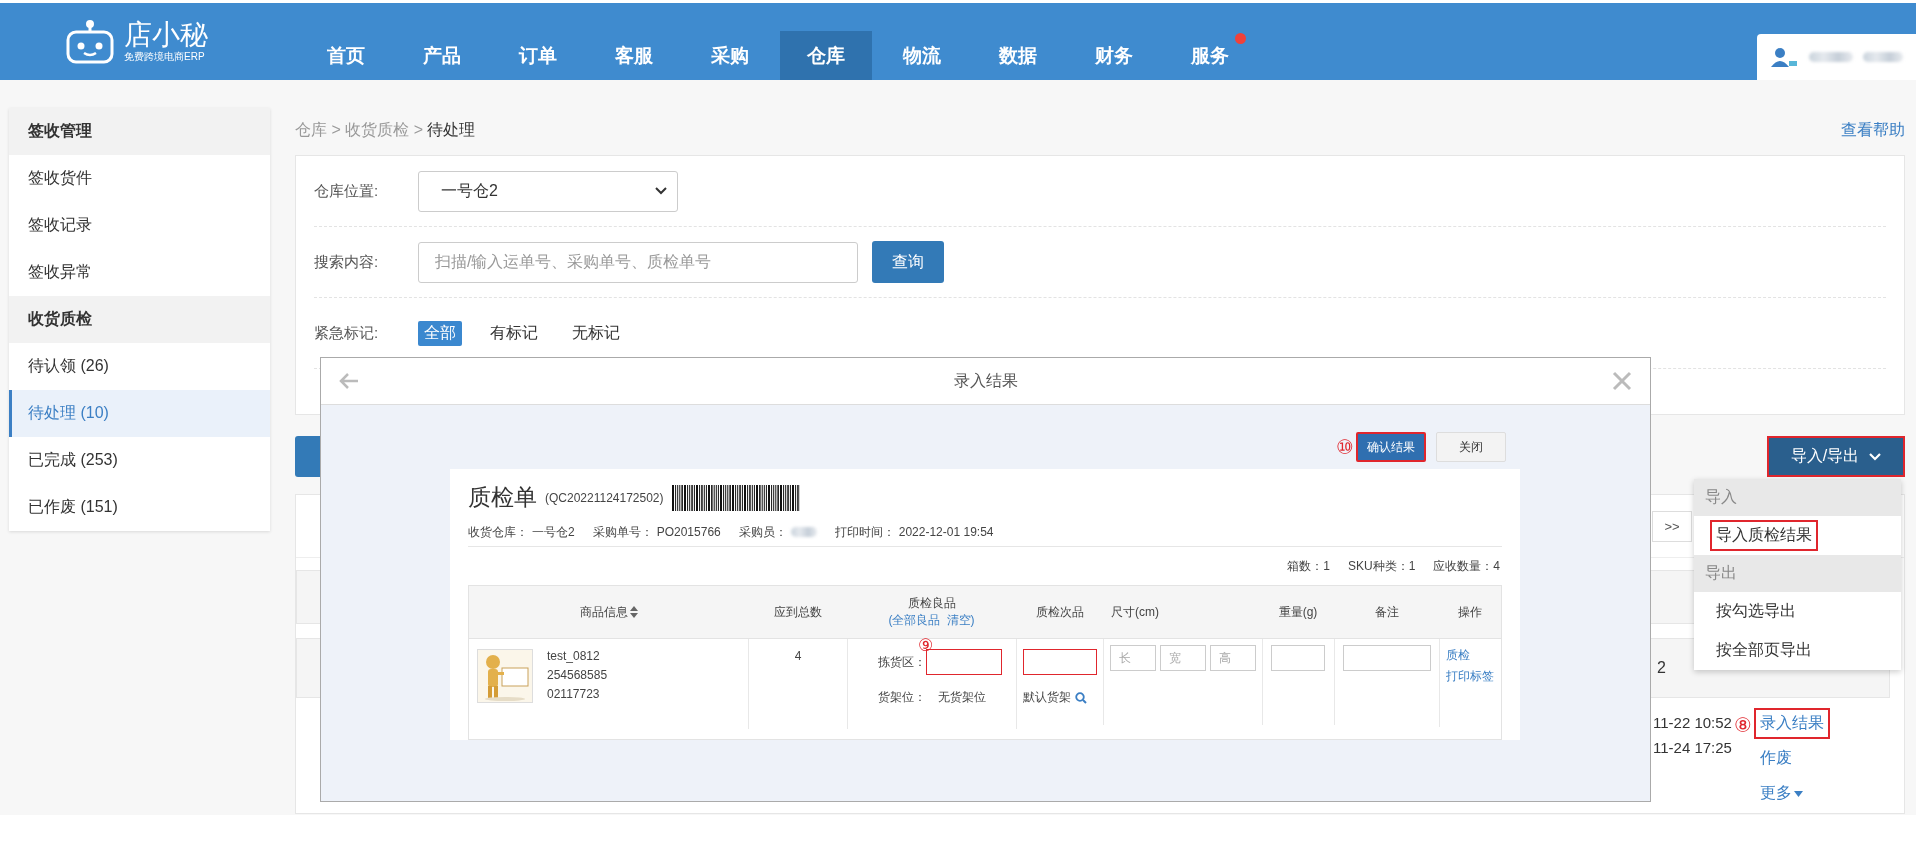 The height and width of the screenshot is (859, 1916). What do you see at coordinates (1756, 611) in the screenshot?
I see `menu-item: 按勾选导出` at bounding box center [1756, 611].